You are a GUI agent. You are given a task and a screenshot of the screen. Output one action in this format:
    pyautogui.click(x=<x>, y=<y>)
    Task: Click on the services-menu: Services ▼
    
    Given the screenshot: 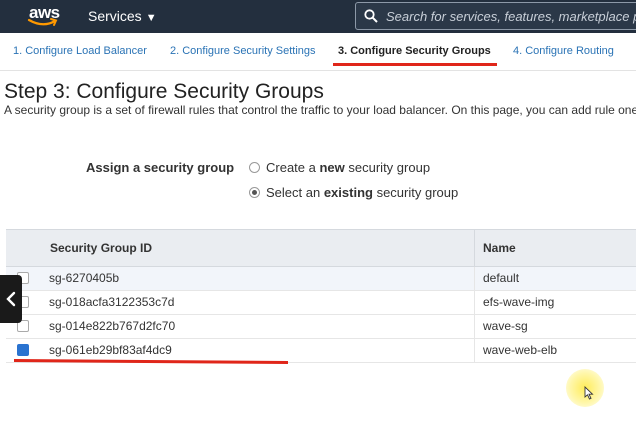 What is the action you would take?
    pyautogui.click(x=122, y=16)
    